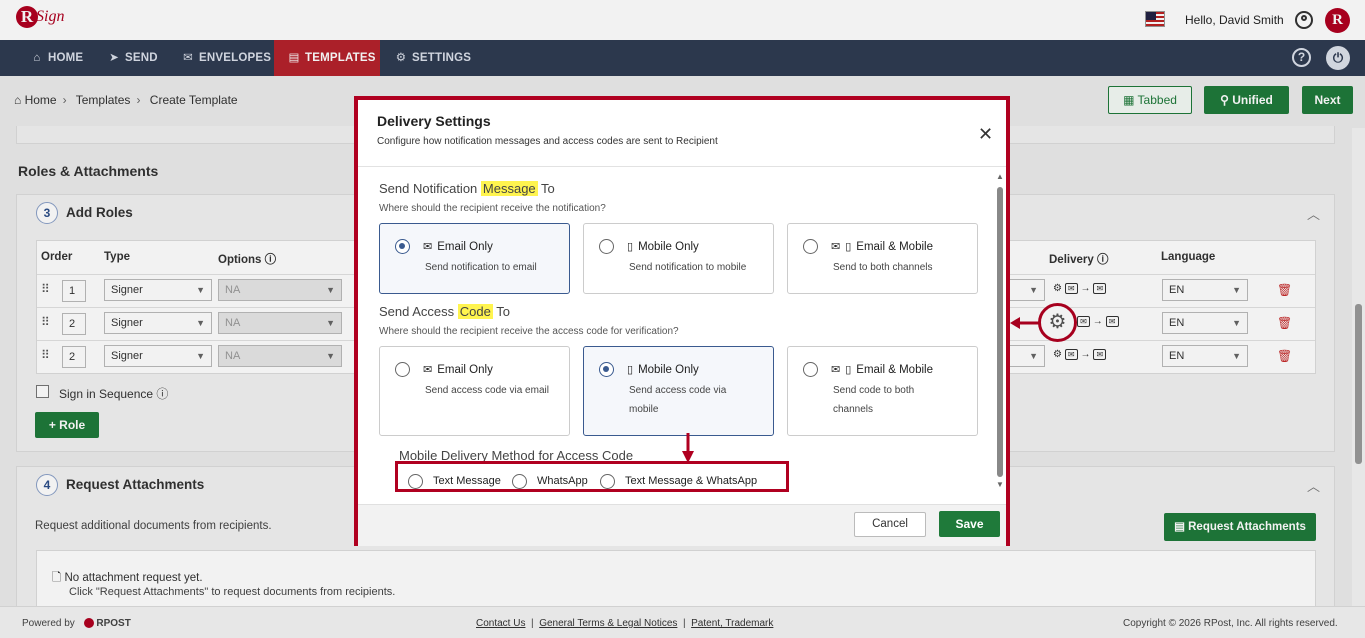  I want to click on option-title-text: Email & Mobile, so click(894, 247).